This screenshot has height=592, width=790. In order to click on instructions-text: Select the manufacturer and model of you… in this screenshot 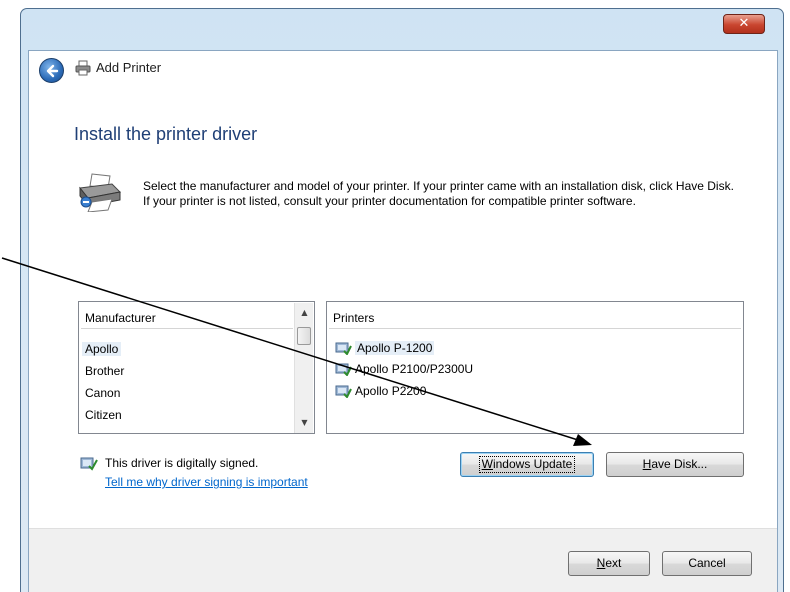, I will do `click(438, 193)`.